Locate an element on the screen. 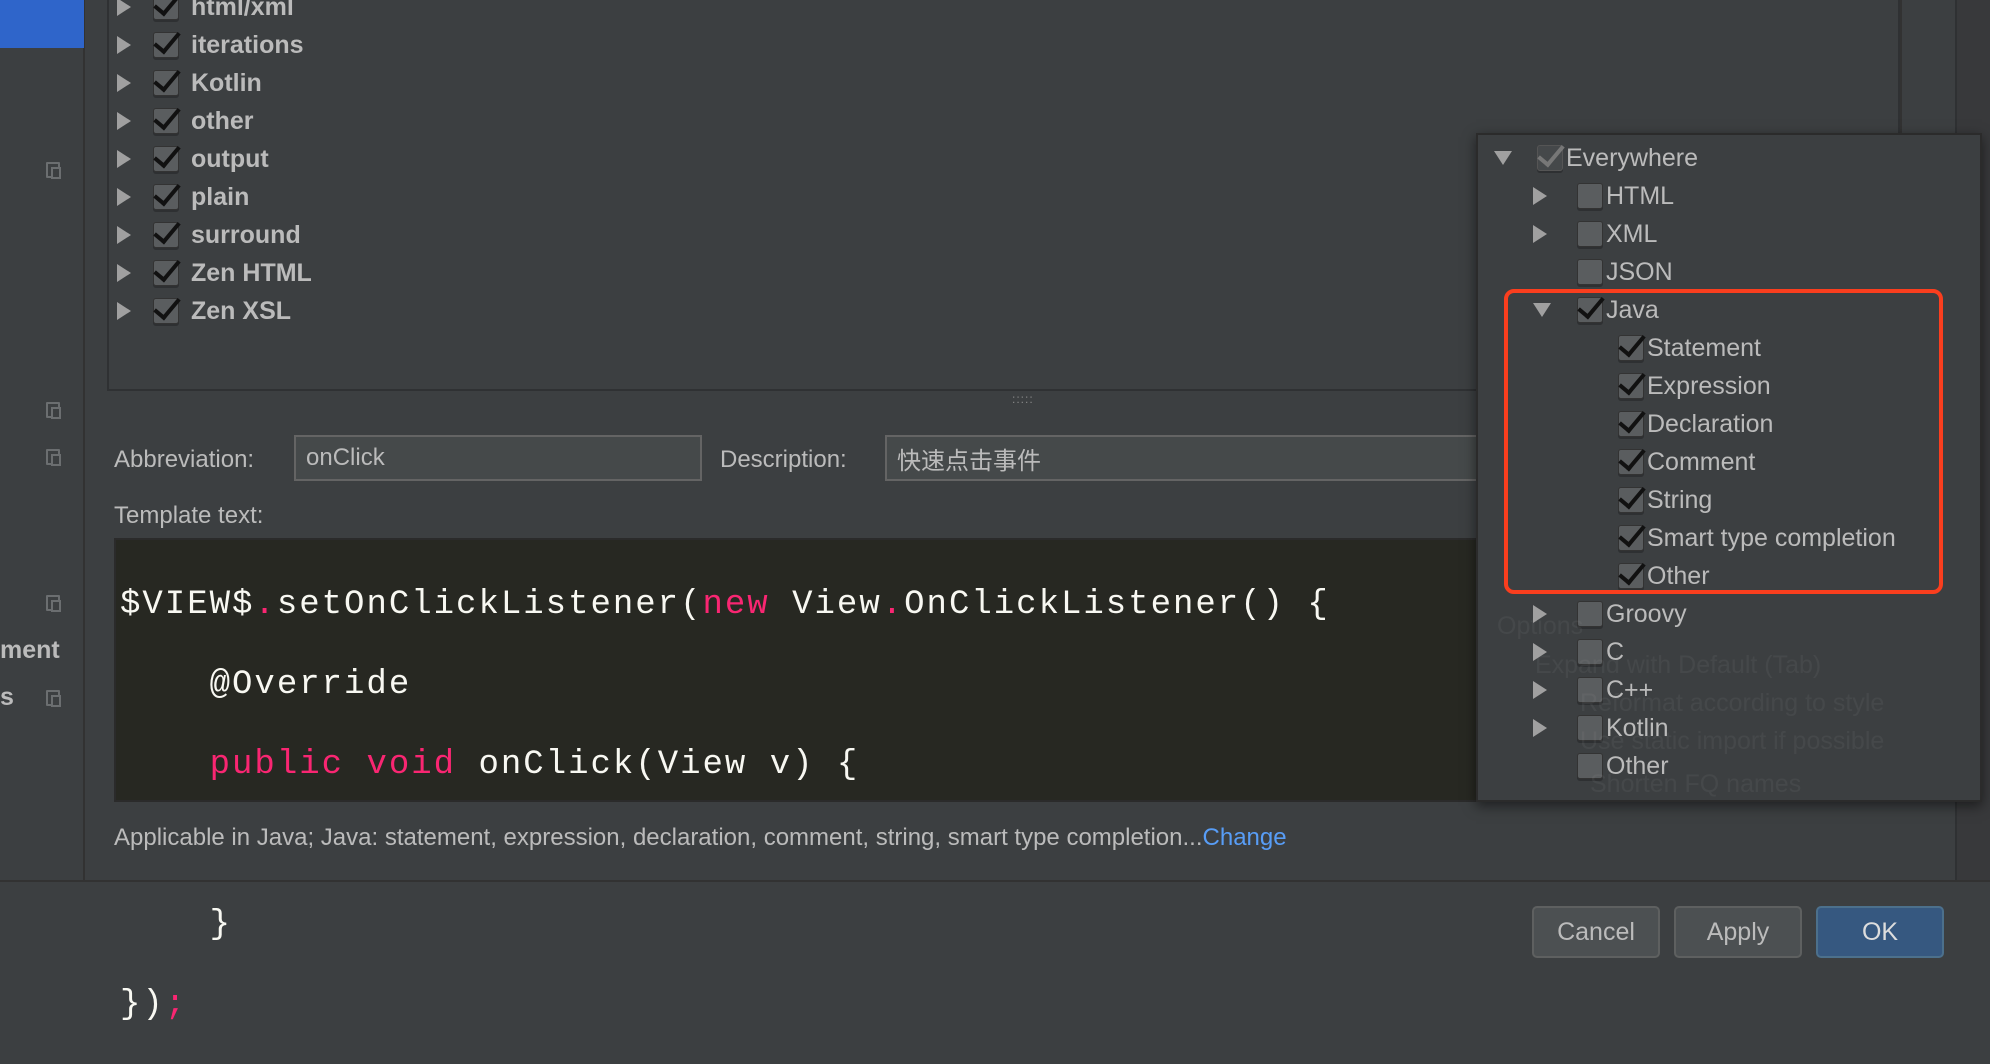 This screenshot has width=1990, height=1064. splitter-handle: ::::: is located at coordinates (1023, 399).